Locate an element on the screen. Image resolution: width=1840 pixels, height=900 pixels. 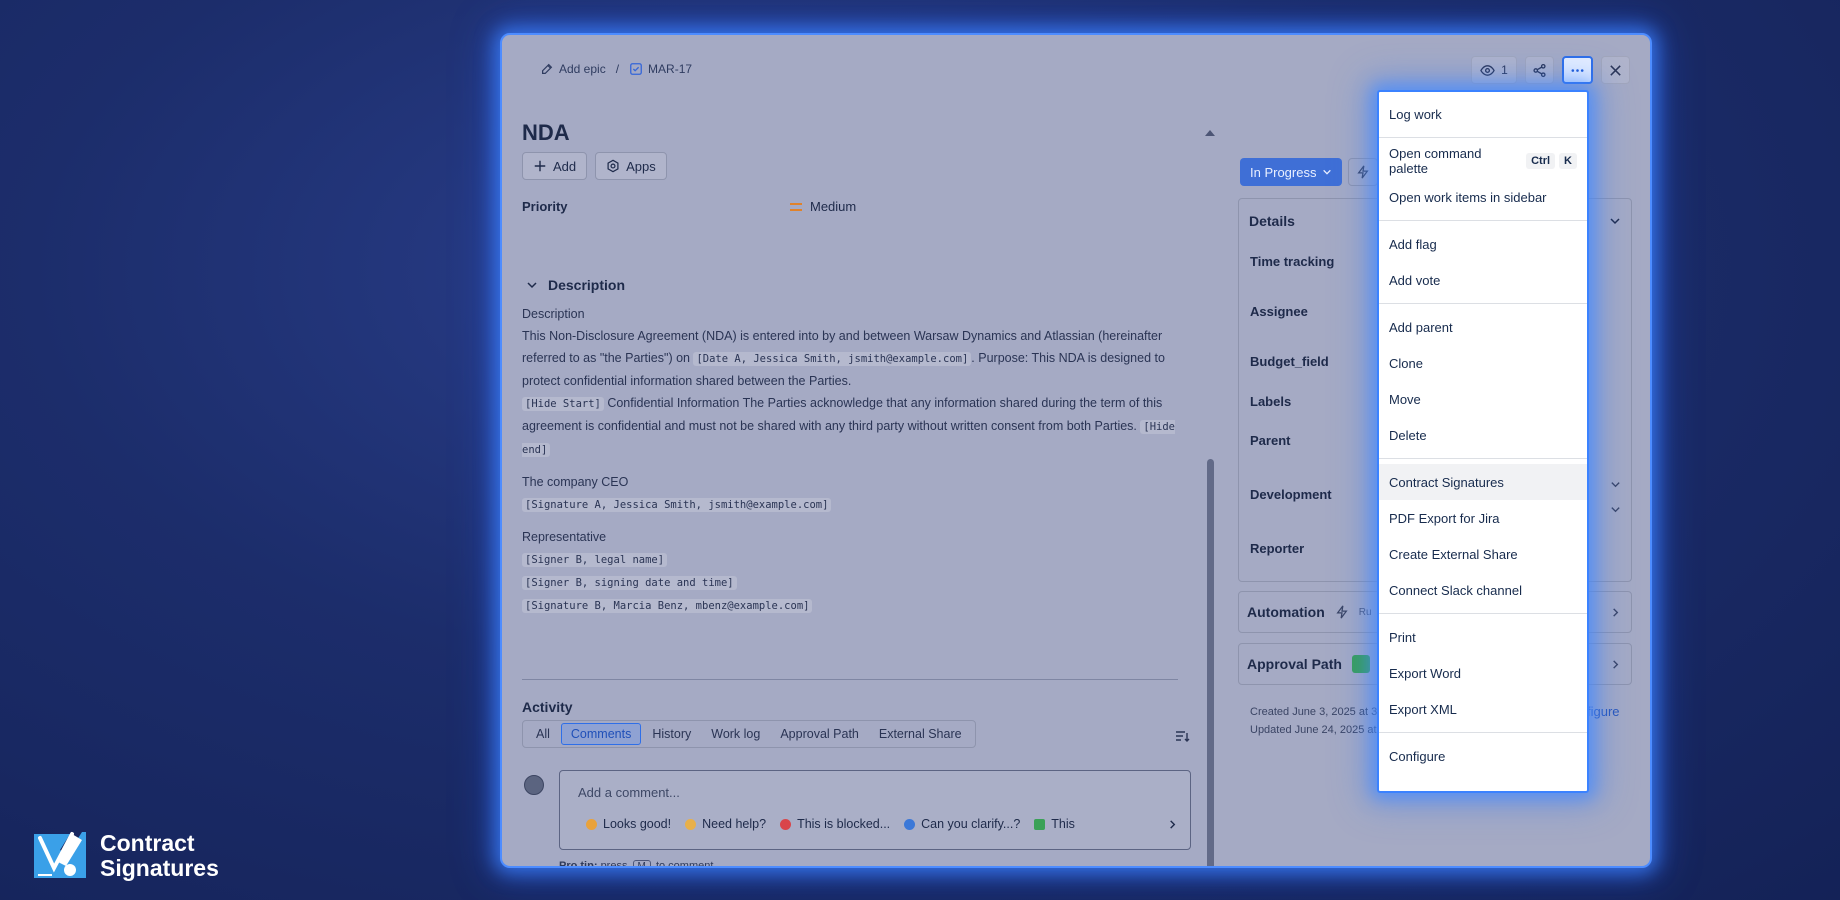
watcher-count: 1 is located at coordinates (1504, 70).